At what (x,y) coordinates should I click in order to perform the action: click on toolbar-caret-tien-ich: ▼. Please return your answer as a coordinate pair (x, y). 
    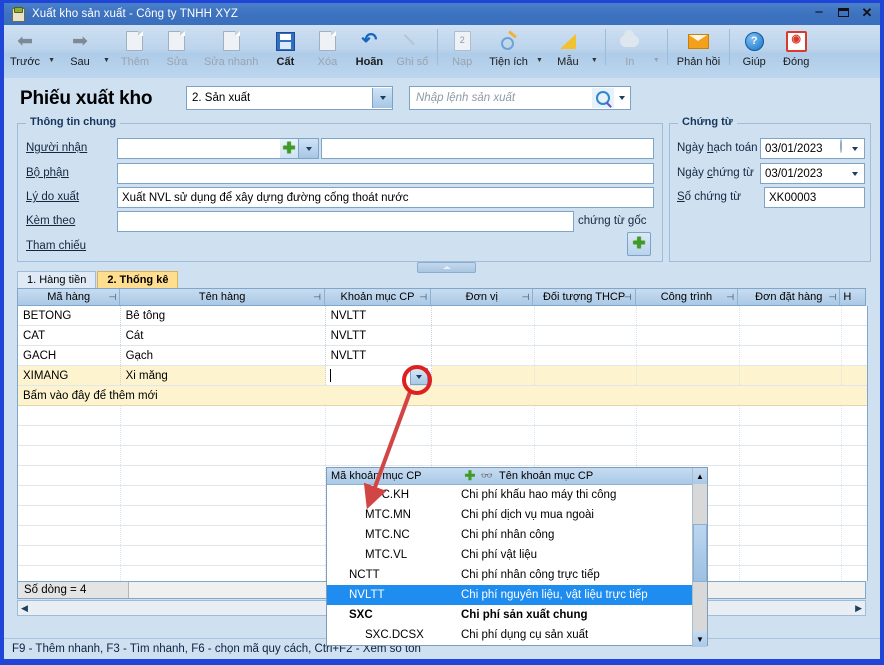
    Looking at the image, I should click on (539, 60).